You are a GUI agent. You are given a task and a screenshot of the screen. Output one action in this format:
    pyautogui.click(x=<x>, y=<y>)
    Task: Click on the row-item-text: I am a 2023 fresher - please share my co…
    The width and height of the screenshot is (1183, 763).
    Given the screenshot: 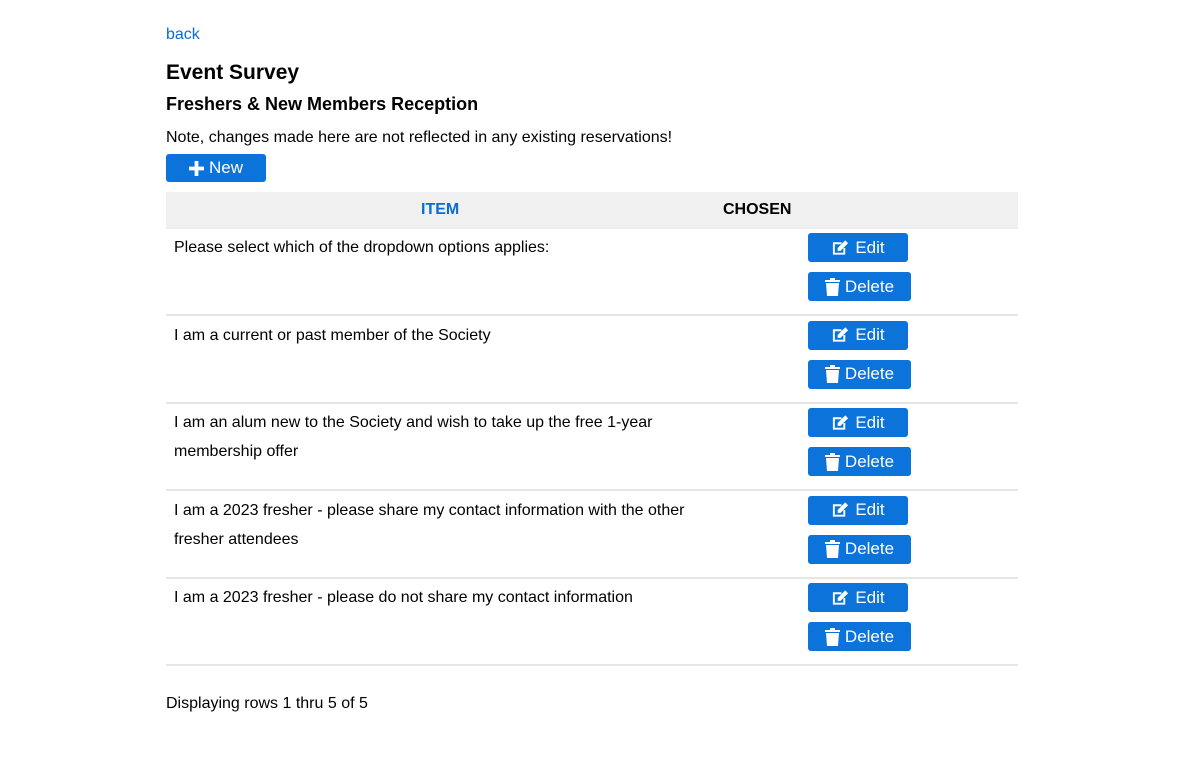 What is the action you would take?
    pyautogui.click(x=429, y=524)
    